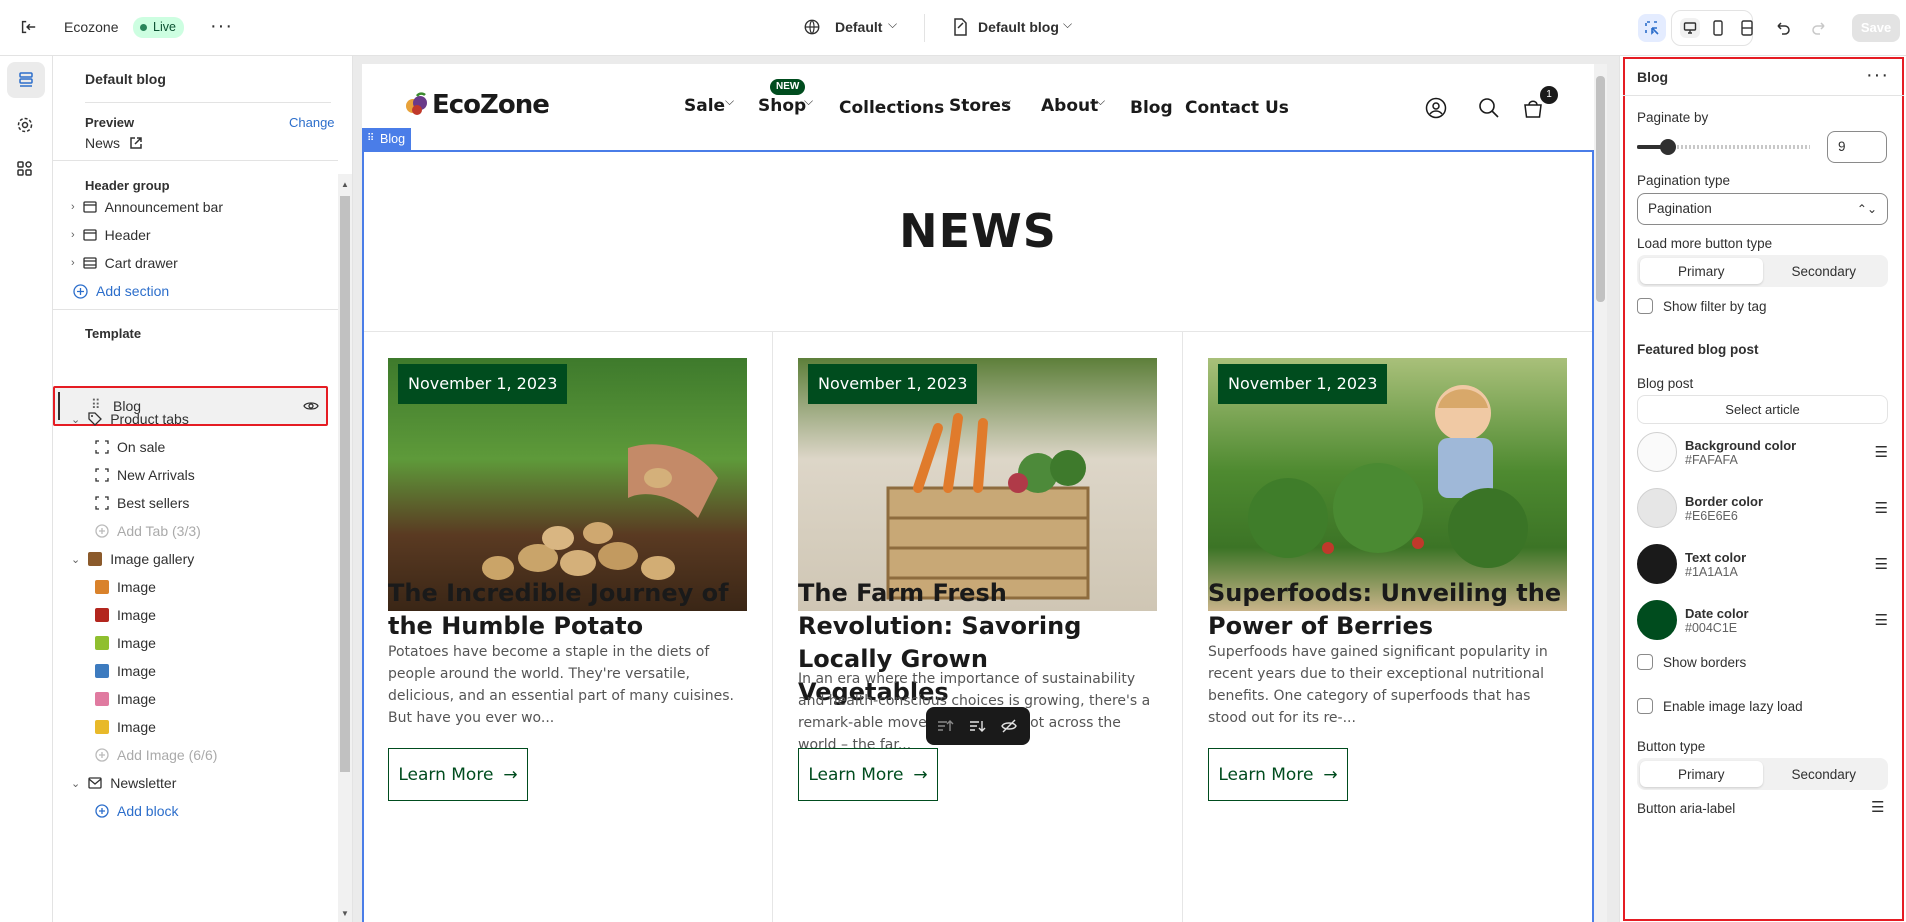 The image size is (1906, 922). What do you see at coordinates (195, 811) in the screenshot?
I see `add-block-button: Add block` at bounding box center [195, 811].